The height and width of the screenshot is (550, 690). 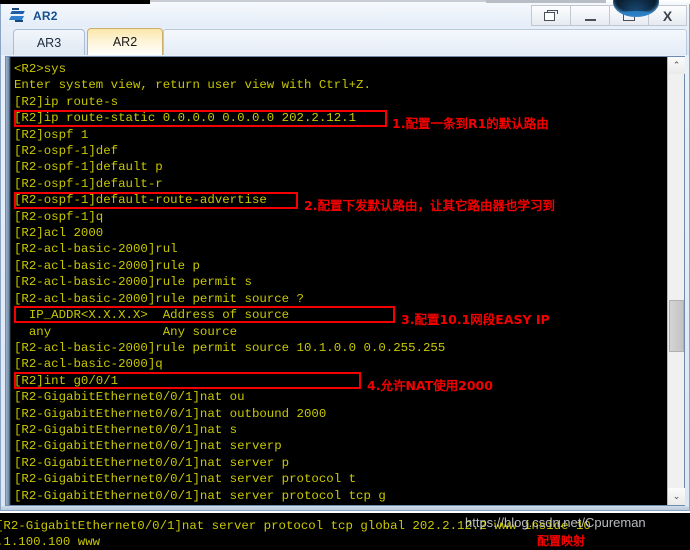 What do you see at coordinates (45, 15) in the screenshot?
I see `window-title: AR2` at bounding box center [45, 15].